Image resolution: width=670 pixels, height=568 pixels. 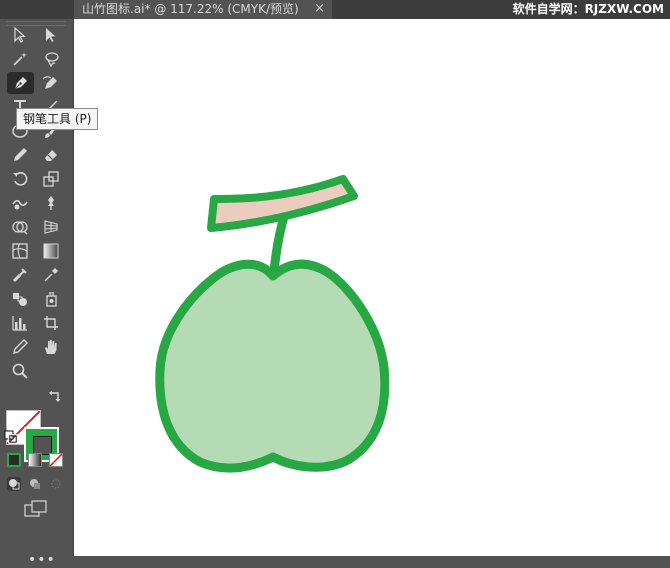 I want to click on lasso-tool-icon, so click(x=51, y=59).